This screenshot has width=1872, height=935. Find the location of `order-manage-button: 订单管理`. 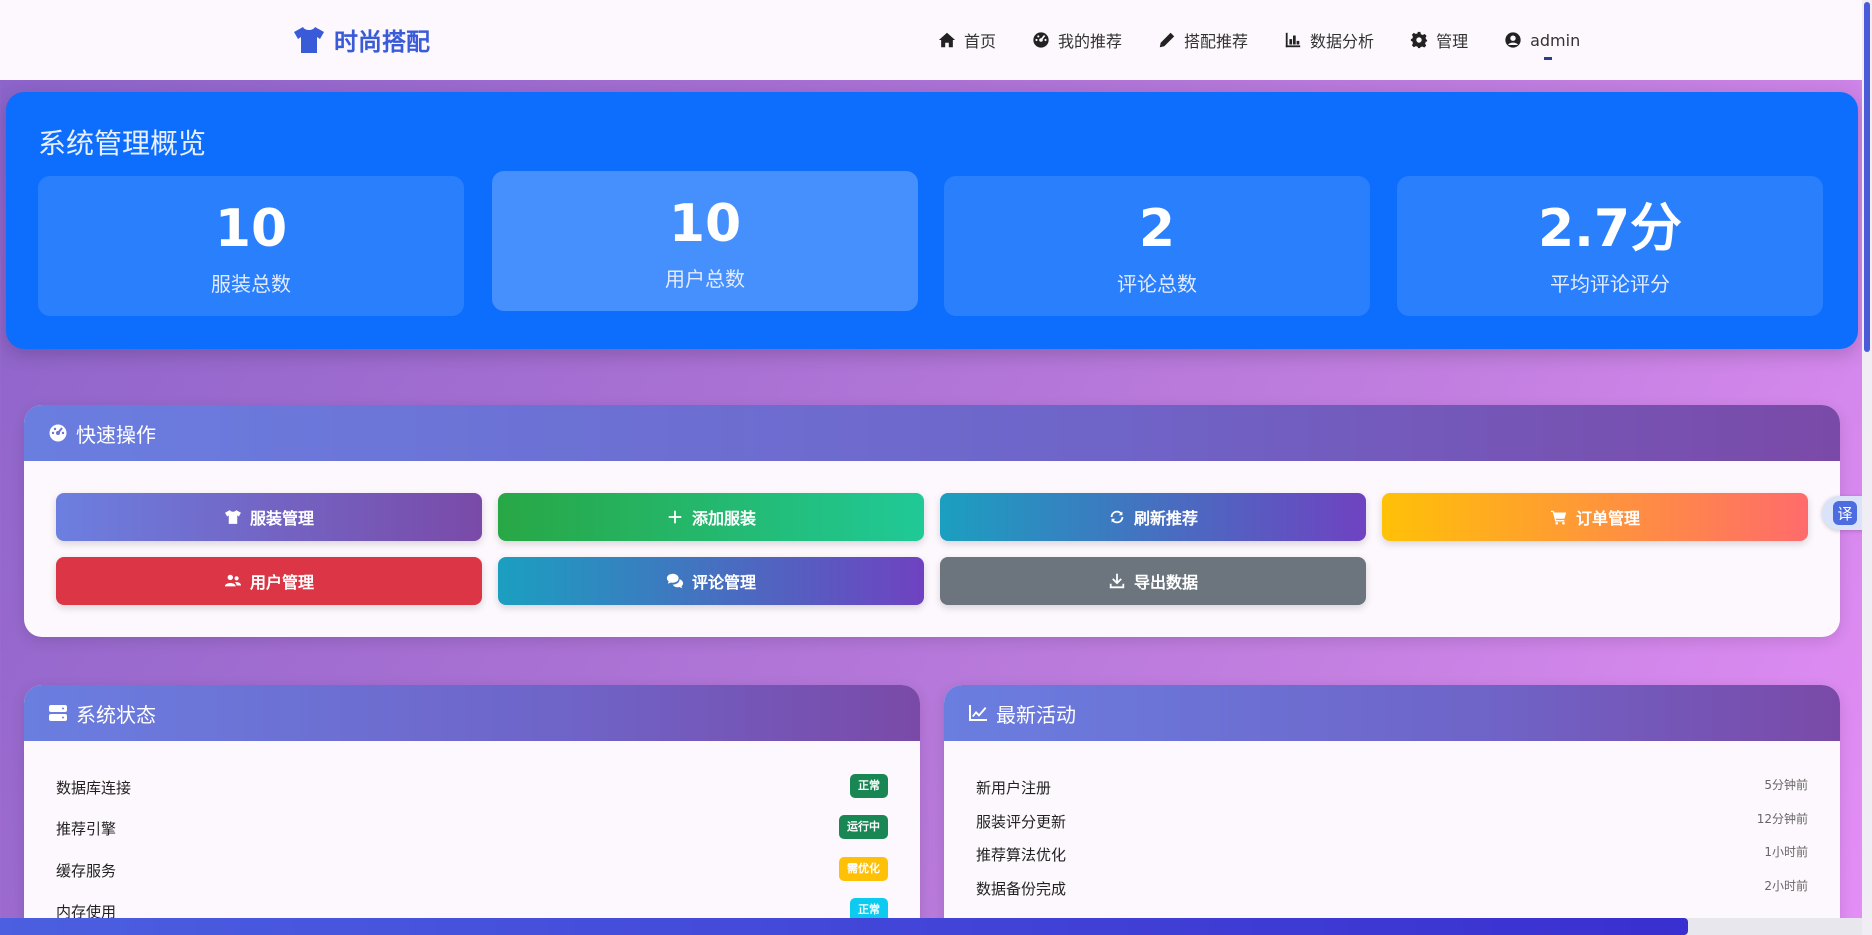

order-manage-button: 订单管理 is located at coordinates (1595, 517).